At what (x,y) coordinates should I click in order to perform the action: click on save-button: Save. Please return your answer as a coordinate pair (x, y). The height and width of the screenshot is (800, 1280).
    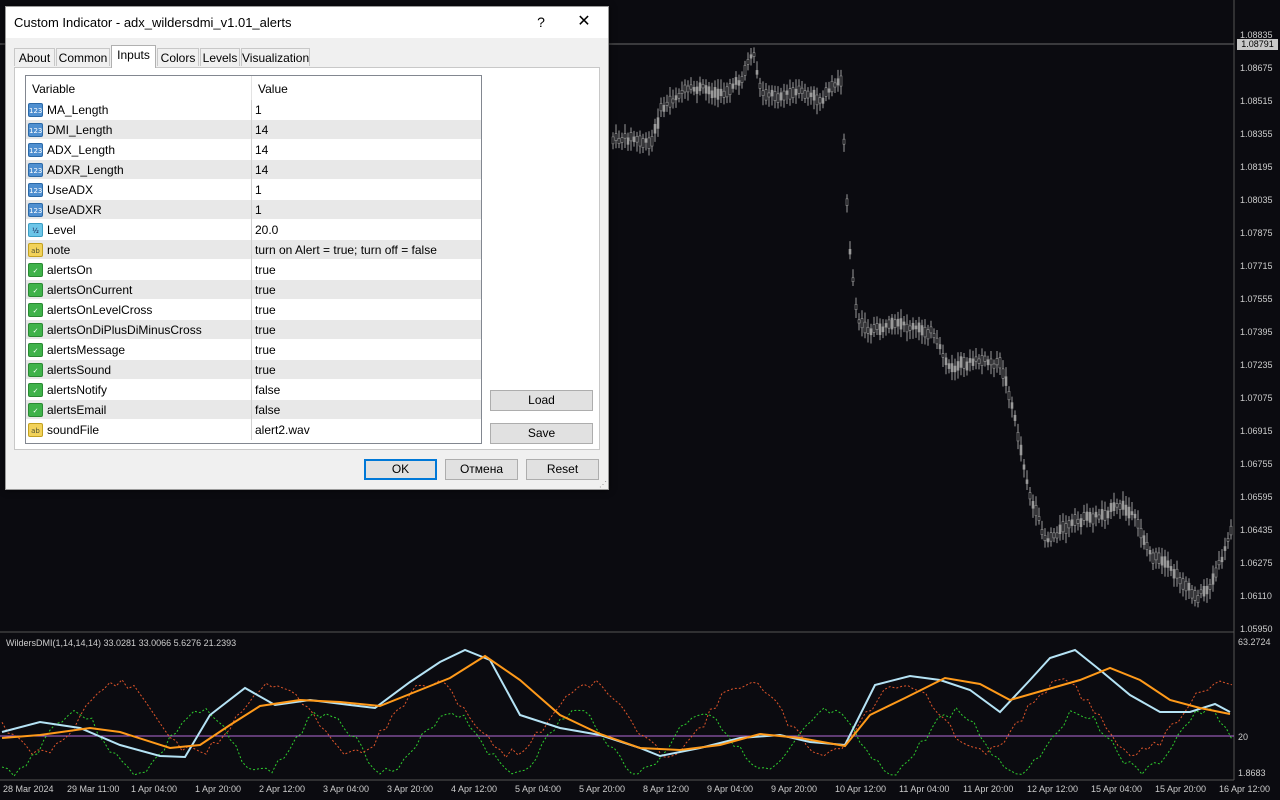
    Looking at the image, I should click on (541, 433).